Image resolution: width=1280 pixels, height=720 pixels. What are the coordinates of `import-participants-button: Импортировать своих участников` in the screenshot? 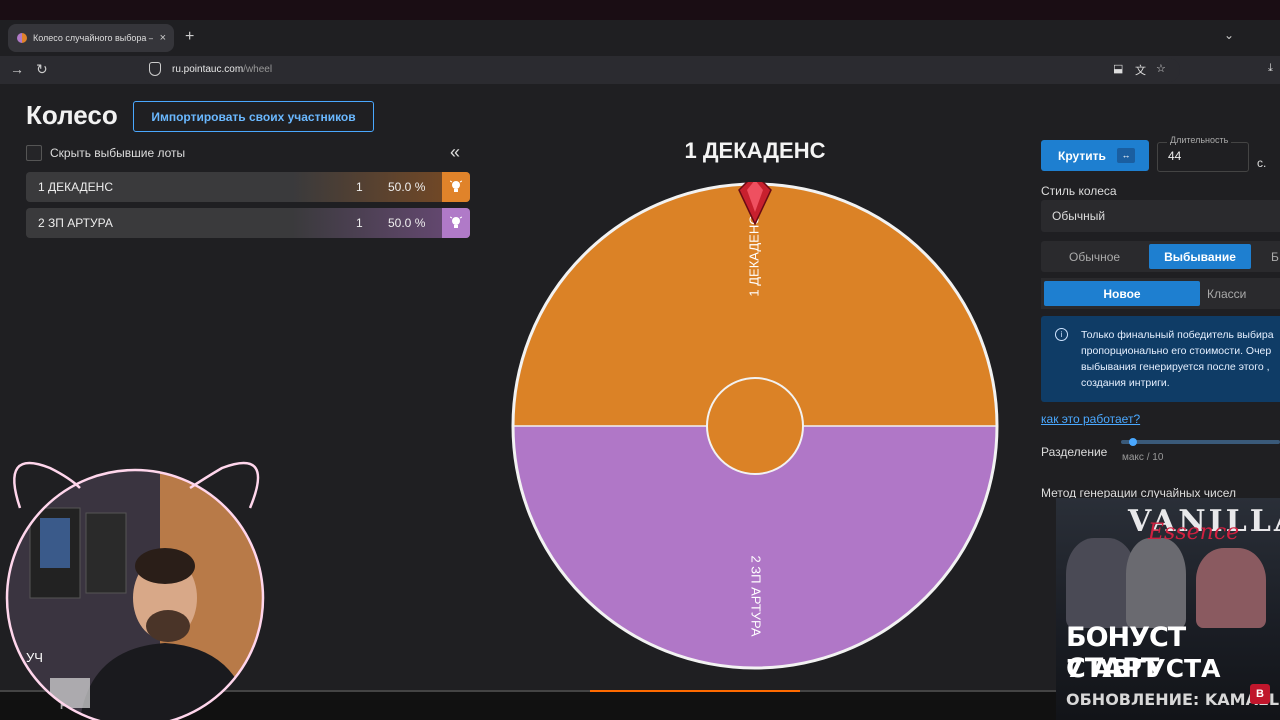 It's located at (253, 116).